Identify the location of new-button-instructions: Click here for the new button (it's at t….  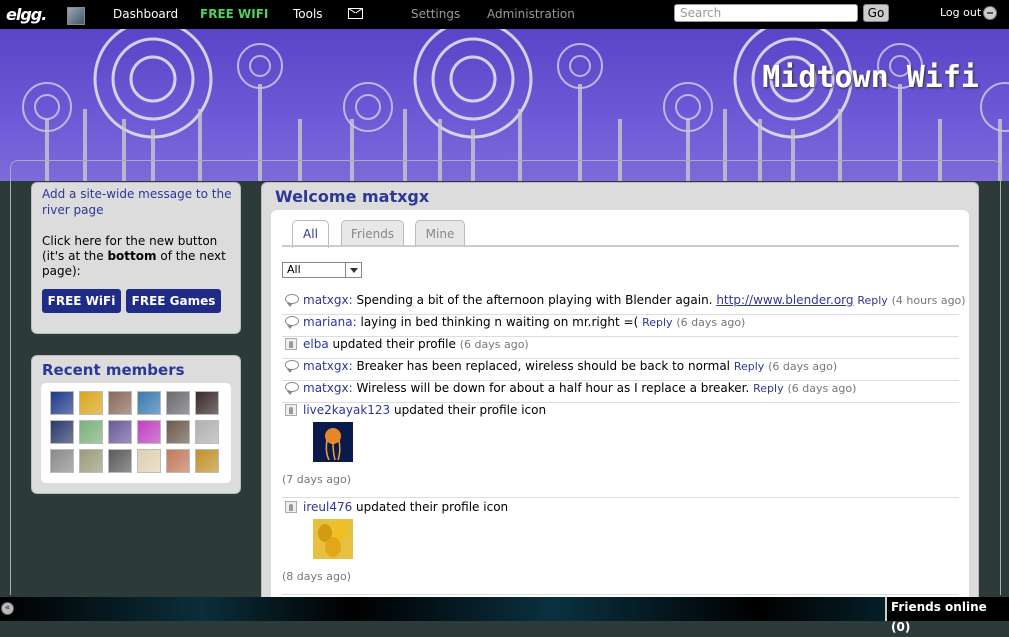
(134, 256).